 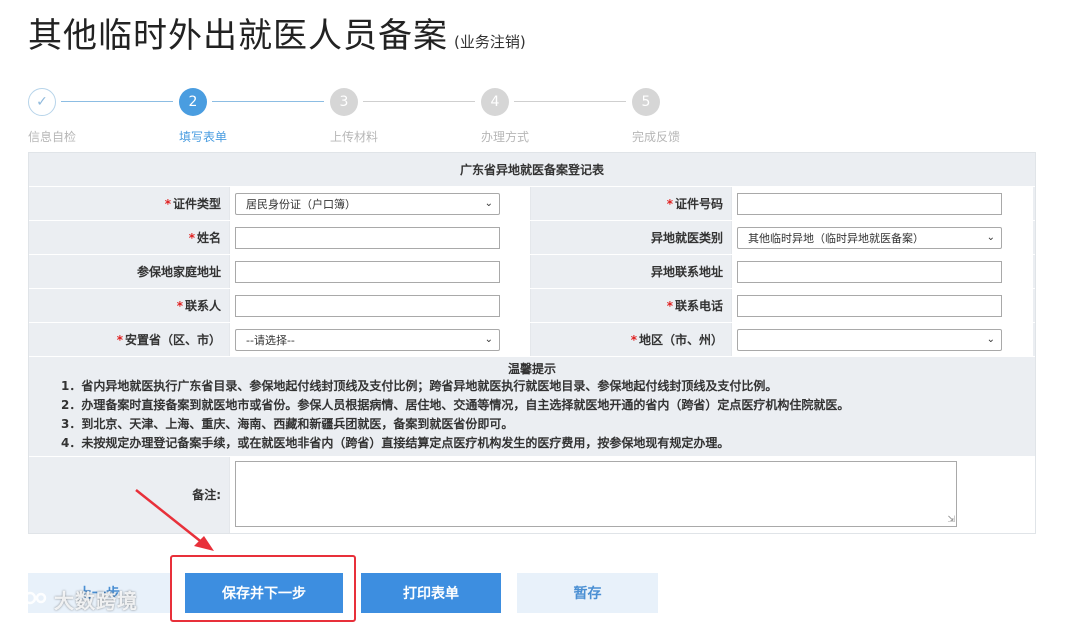 I want to click on region-label-text: 地区（市、州）, so click(x=680, y=340).